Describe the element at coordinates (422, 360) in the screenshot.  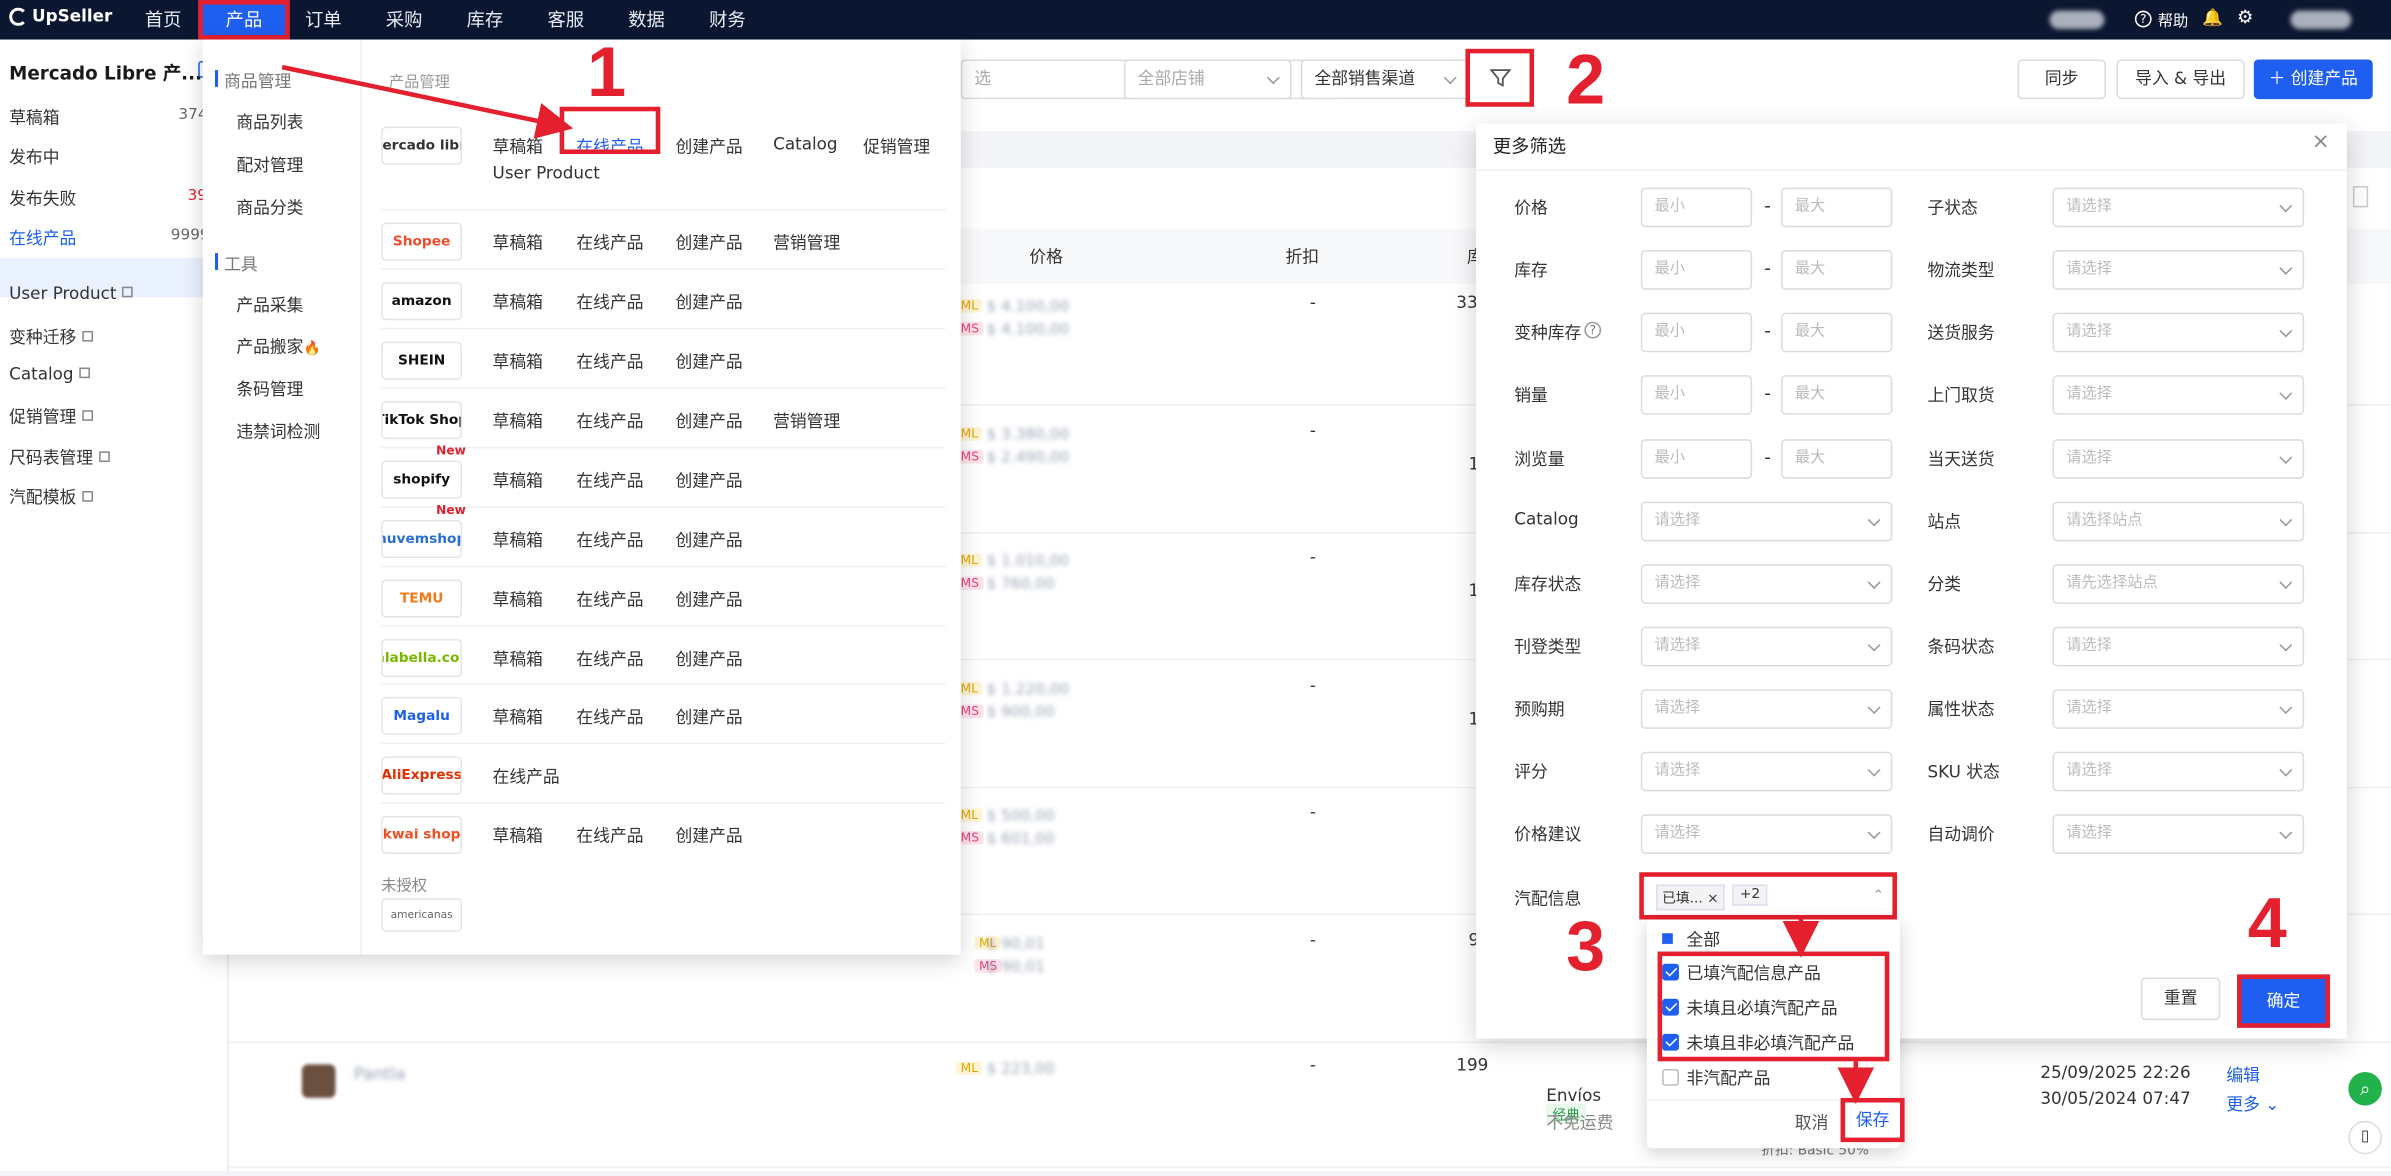
I see `platform-logo: SHEIN` at that location.